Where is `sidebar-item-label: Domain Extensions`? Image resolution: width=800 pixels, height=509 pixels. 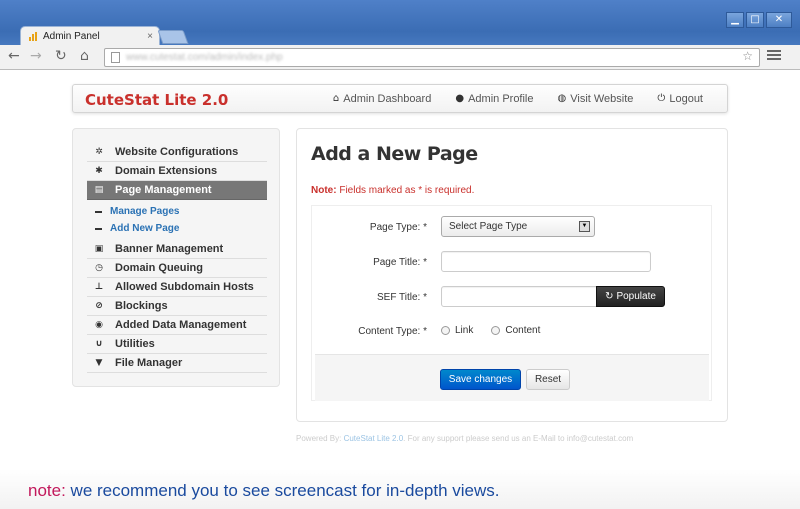 sidebar-item-label: Domain Extensions is located at coordinates (166, 171).